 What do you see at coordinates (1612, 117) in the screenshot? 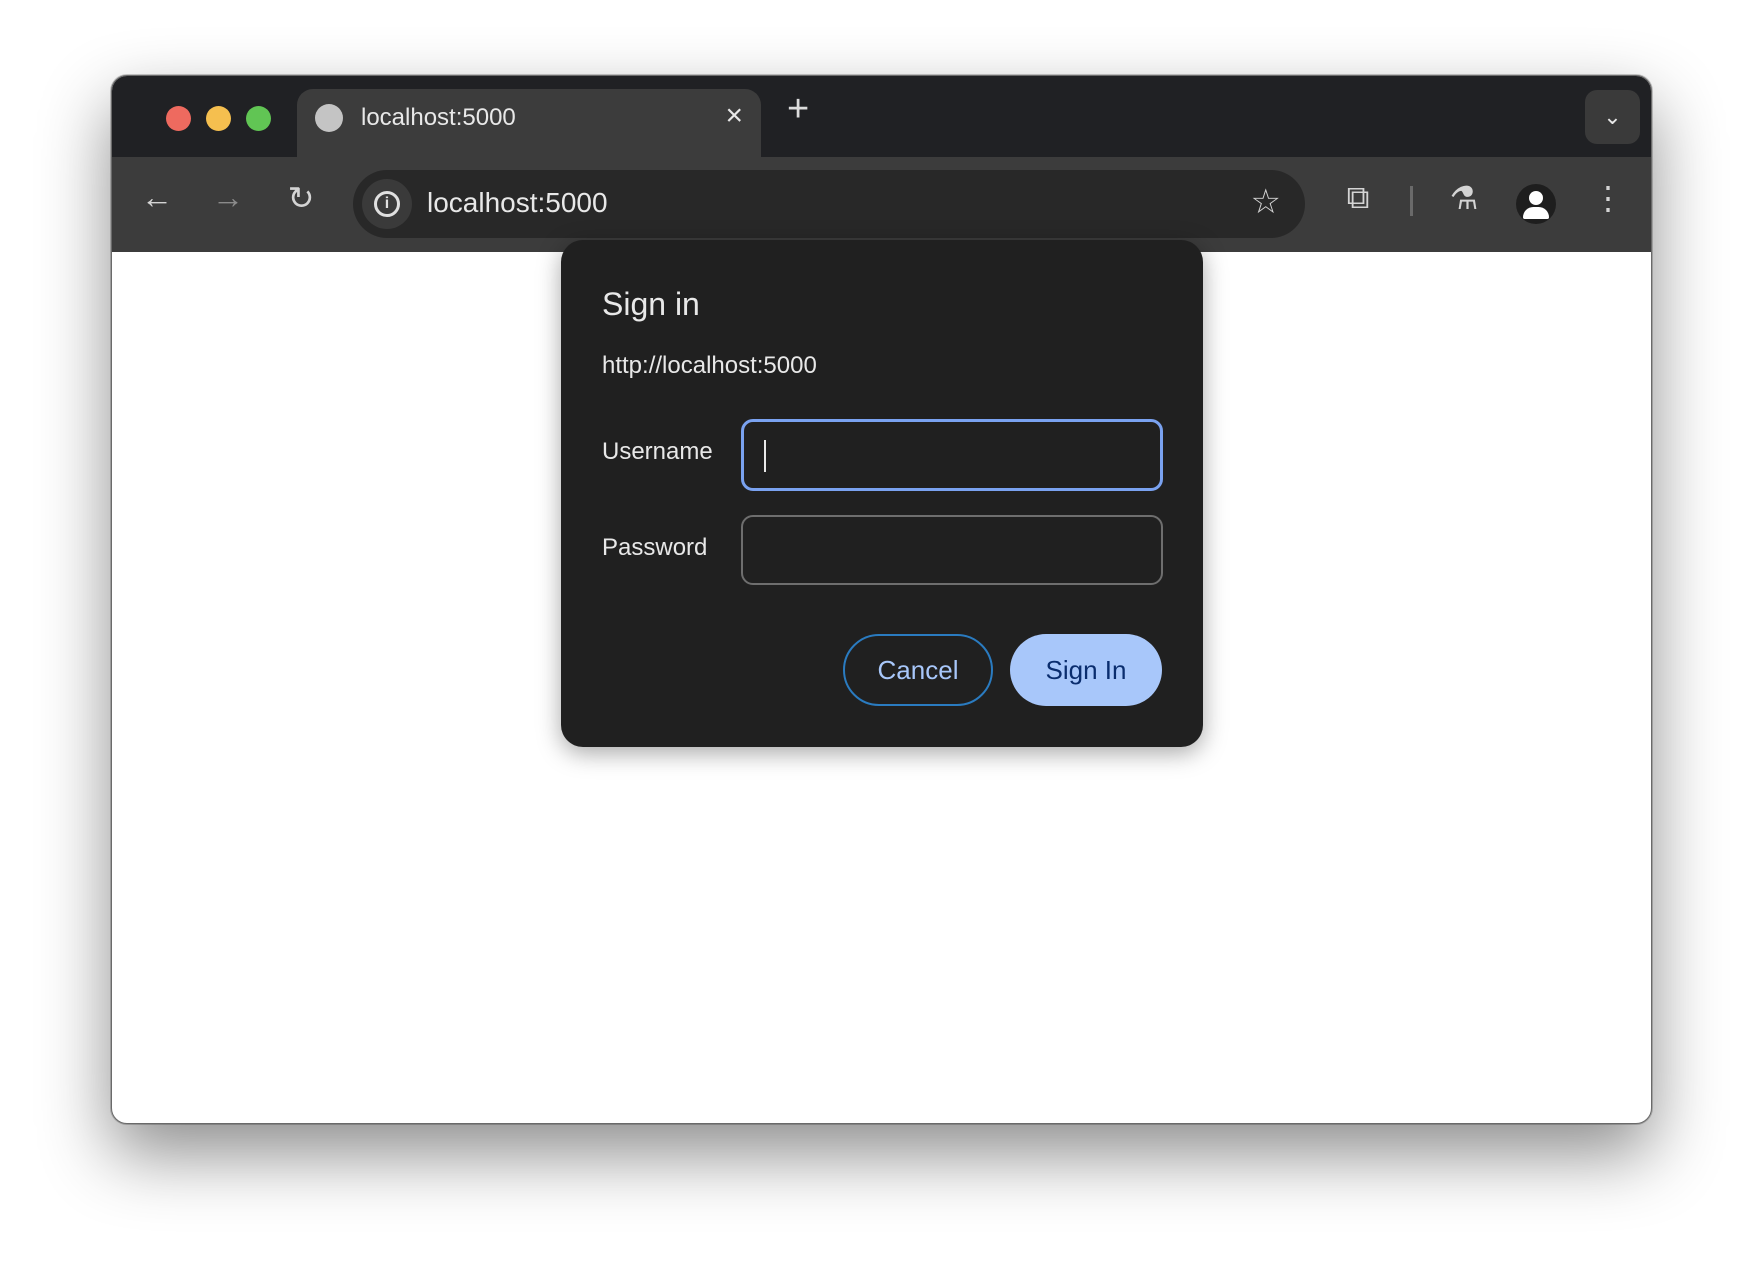
I see `tab-search-chevron-down-icon: ⌄` at bounding box center [1612, 117].